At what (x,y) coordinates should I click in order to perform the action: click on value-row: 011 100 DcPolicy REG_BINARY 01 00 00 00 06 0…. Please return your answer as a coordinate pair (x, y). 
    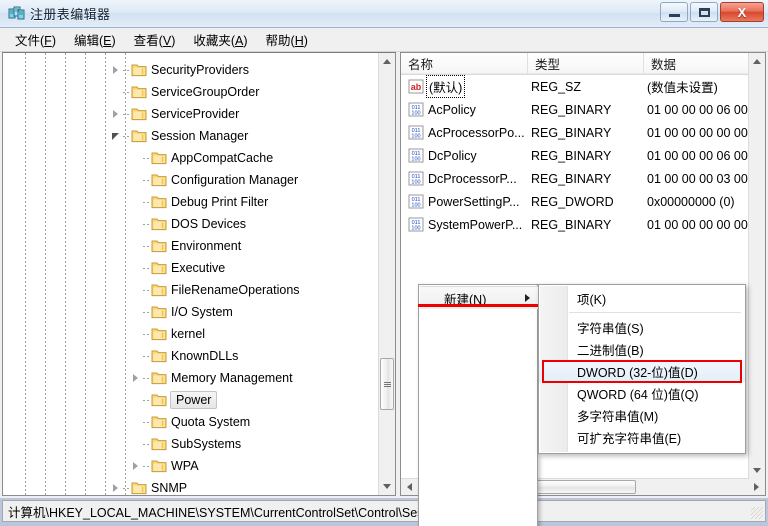
    Looking at the image, I should click on (583, 155).